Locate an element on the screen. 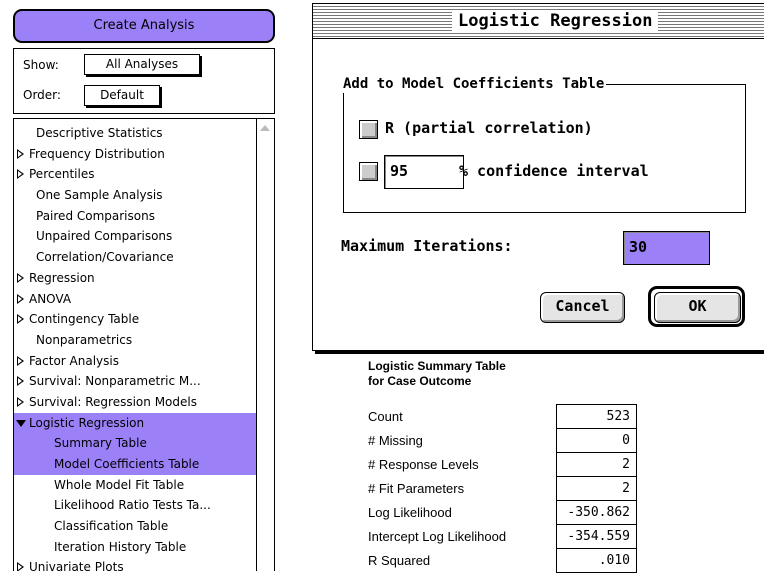  list-item: Descriptive Statistics is located at coordinates (135, 133).